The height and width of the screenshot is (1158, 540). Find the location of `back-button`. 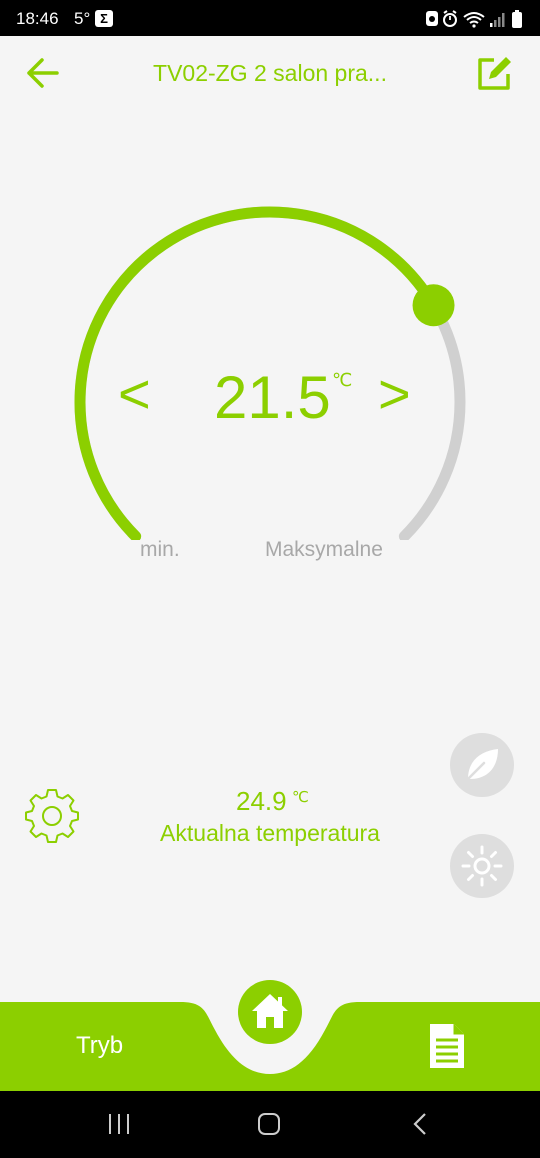

back-button is located at coordinates (43, 73).